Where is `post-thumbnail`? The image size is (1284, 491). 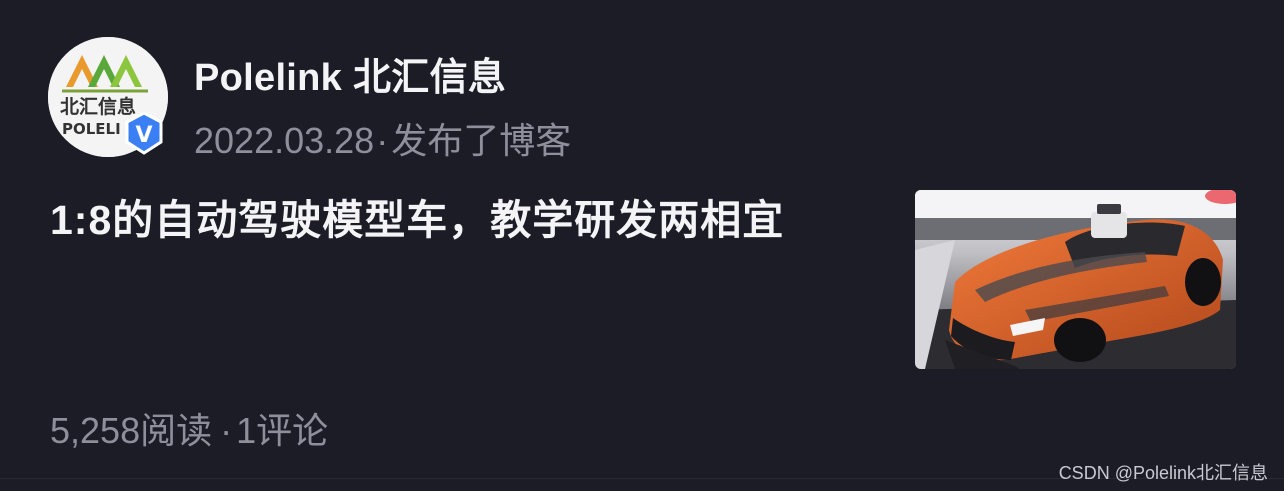 post-thumbnail is located at coordinates (1075, 279).